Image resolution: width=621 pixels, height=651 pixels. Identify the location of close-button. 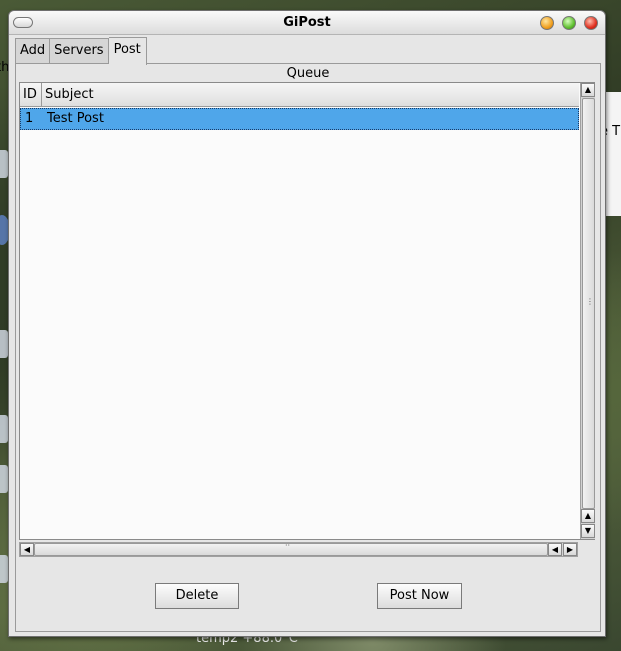
(591, 23).